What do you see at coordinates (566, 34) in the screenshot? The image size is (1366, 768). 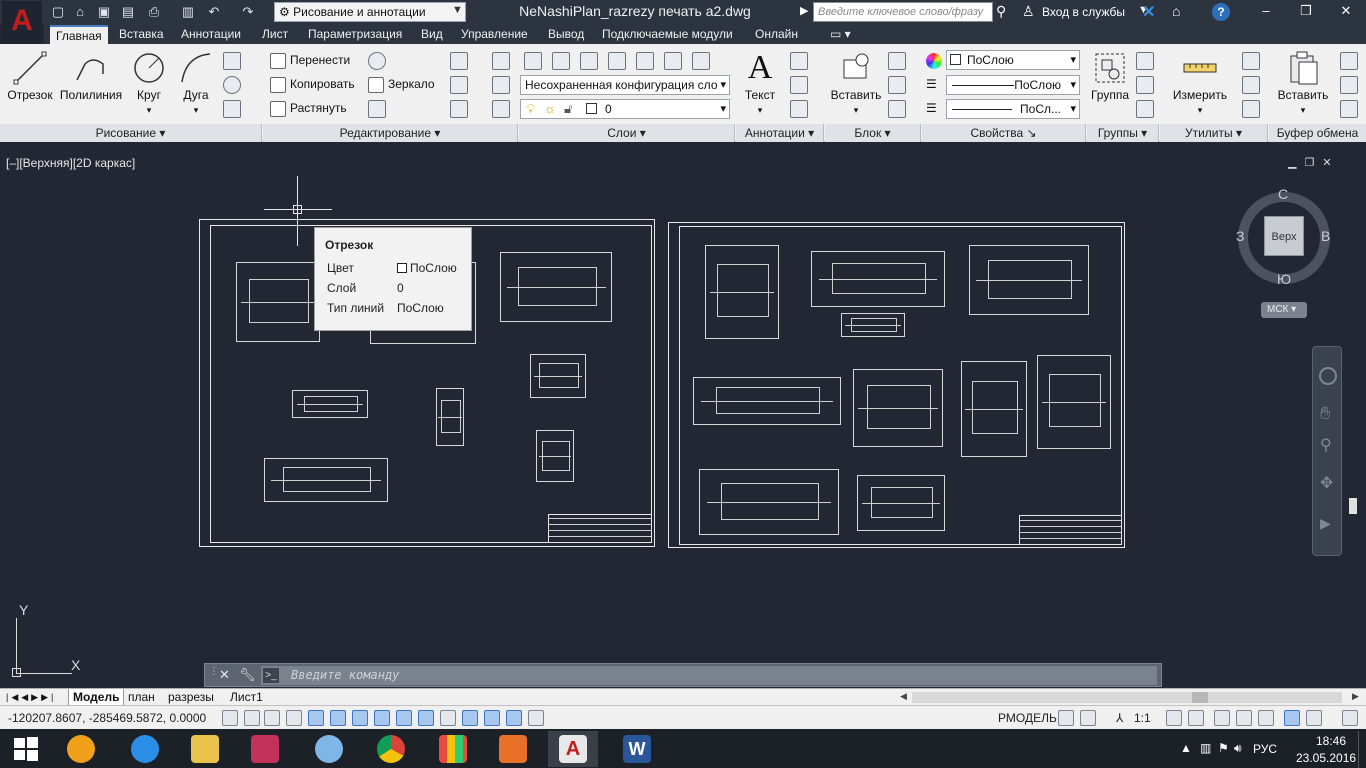 I see `tab-output: Вывод` at bounding box center [566, 34].